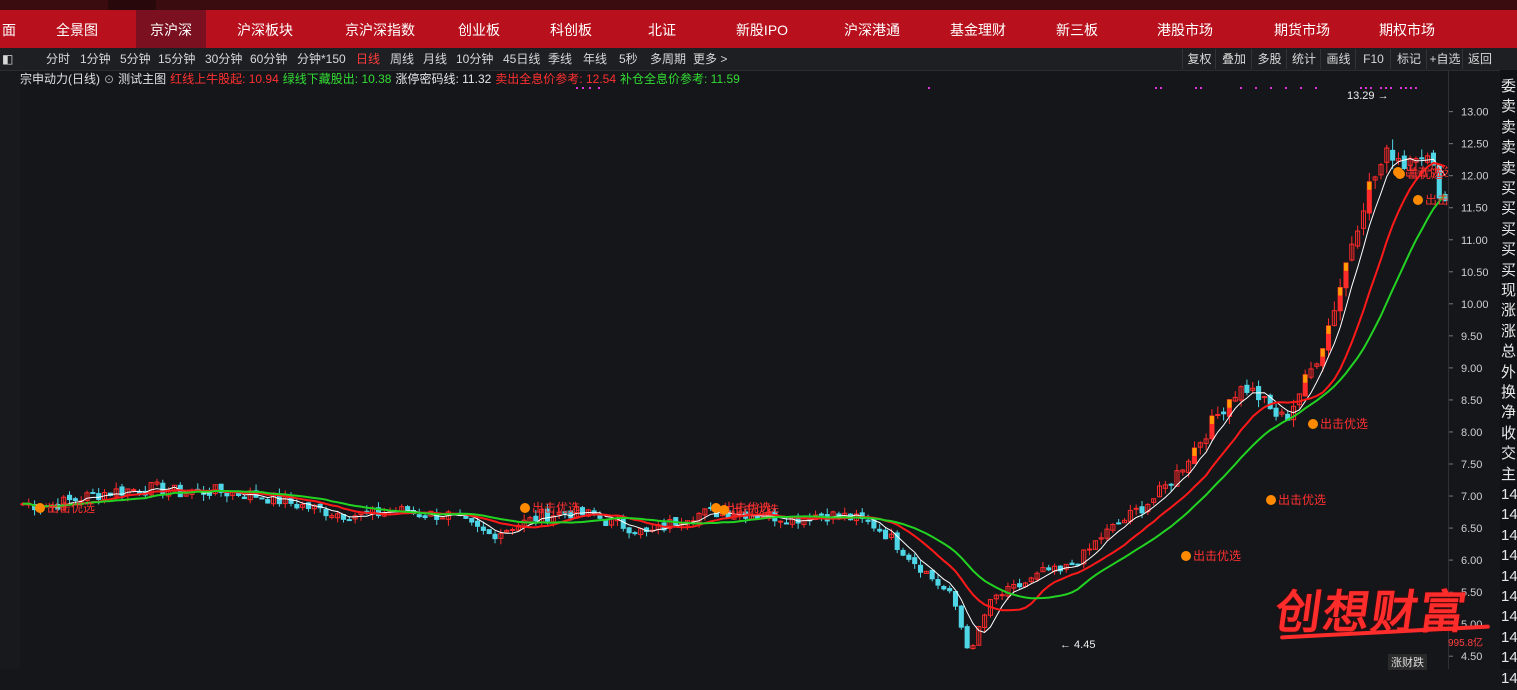 The height and width of the screenshot is (690, 1517). What do you see at coordinates (595, 59) in the screenshot?
I see `period-item-13: 年线` at bounding box center [595, 59].